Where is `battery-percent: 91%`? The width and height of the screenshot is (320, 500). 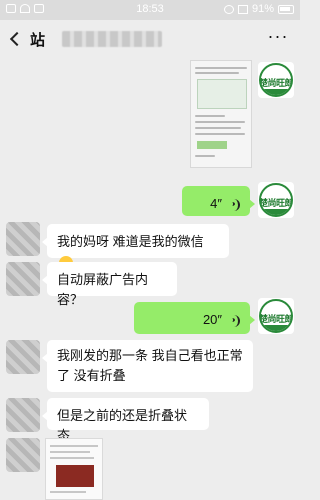
battery-percent: 91% is located at coordinates (262, 9).